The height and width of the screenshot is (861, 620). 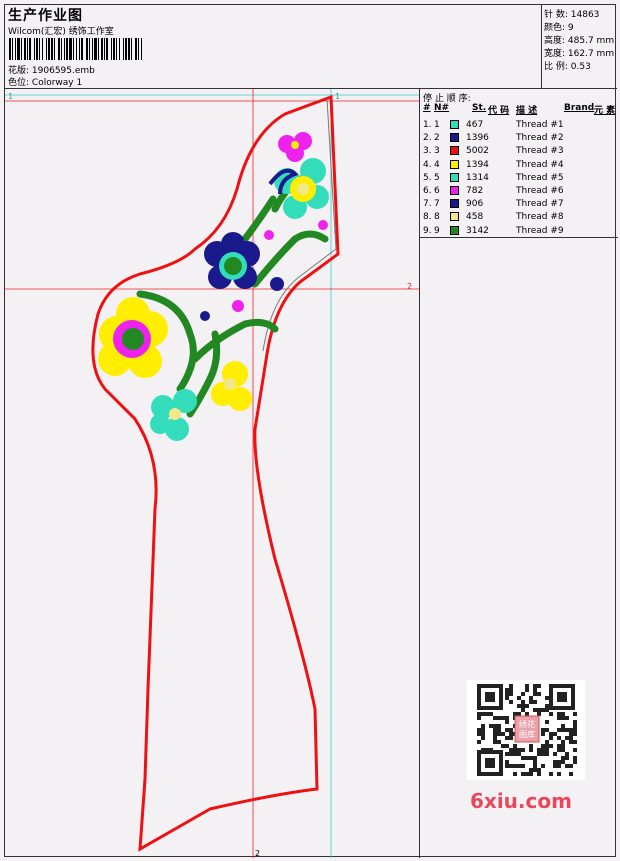 I want to click on stat-scale: 比 例: 0.53, so click(x=567, y=67).